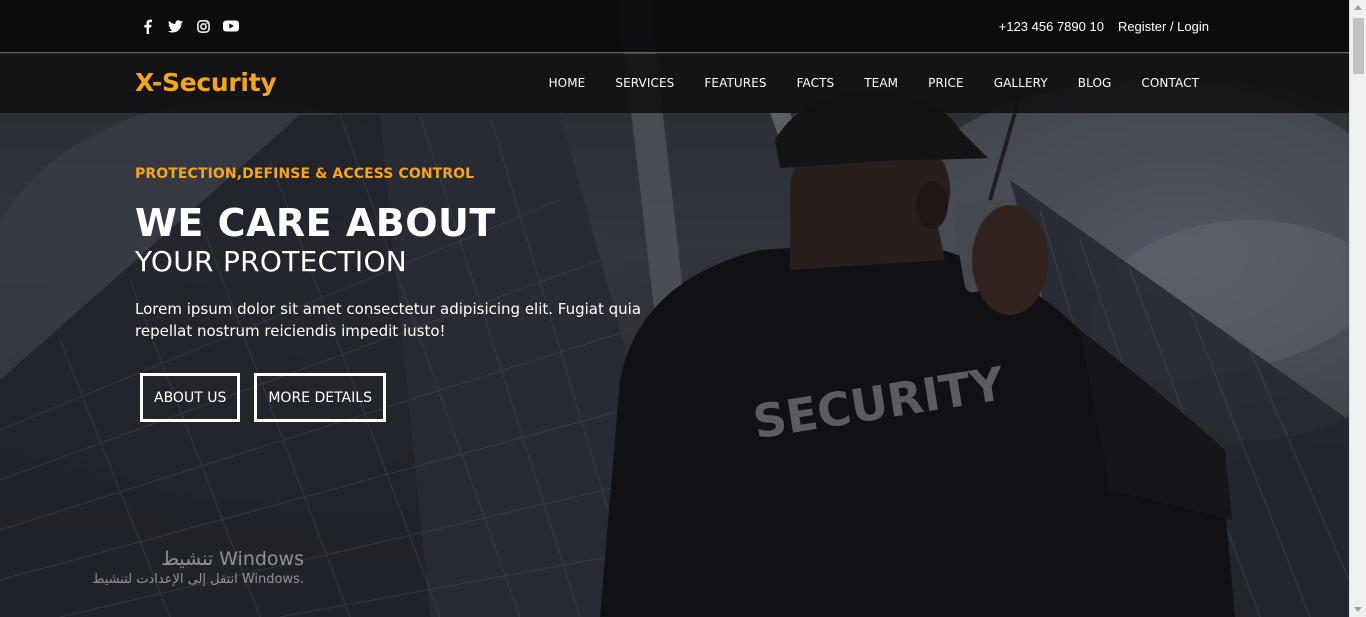 This screenshot has width=1366, height=617. Describe the element at coordinates (735, 83) in the screenshot. I see `nav-item-features: FEATURES` at that location.